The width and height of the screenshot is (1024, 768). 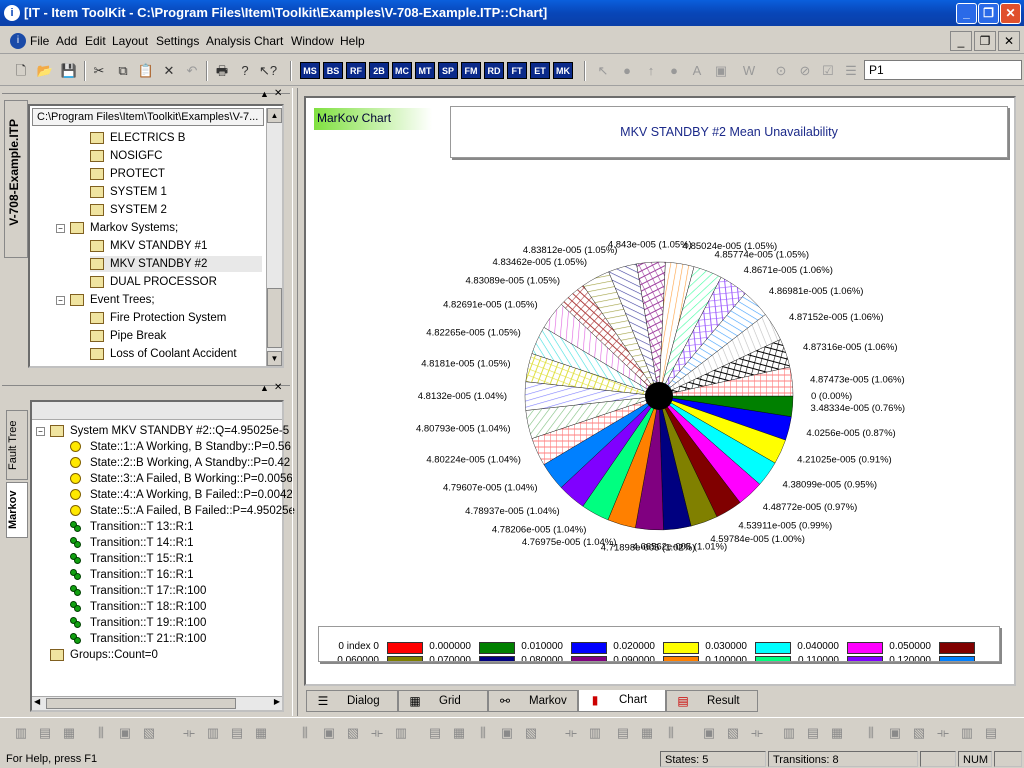 What do you see at coordinates (157, 703) in the screenshot?
I see `horizontal-scrollbar: ◀ ▶` at bounding box center [157, 703].